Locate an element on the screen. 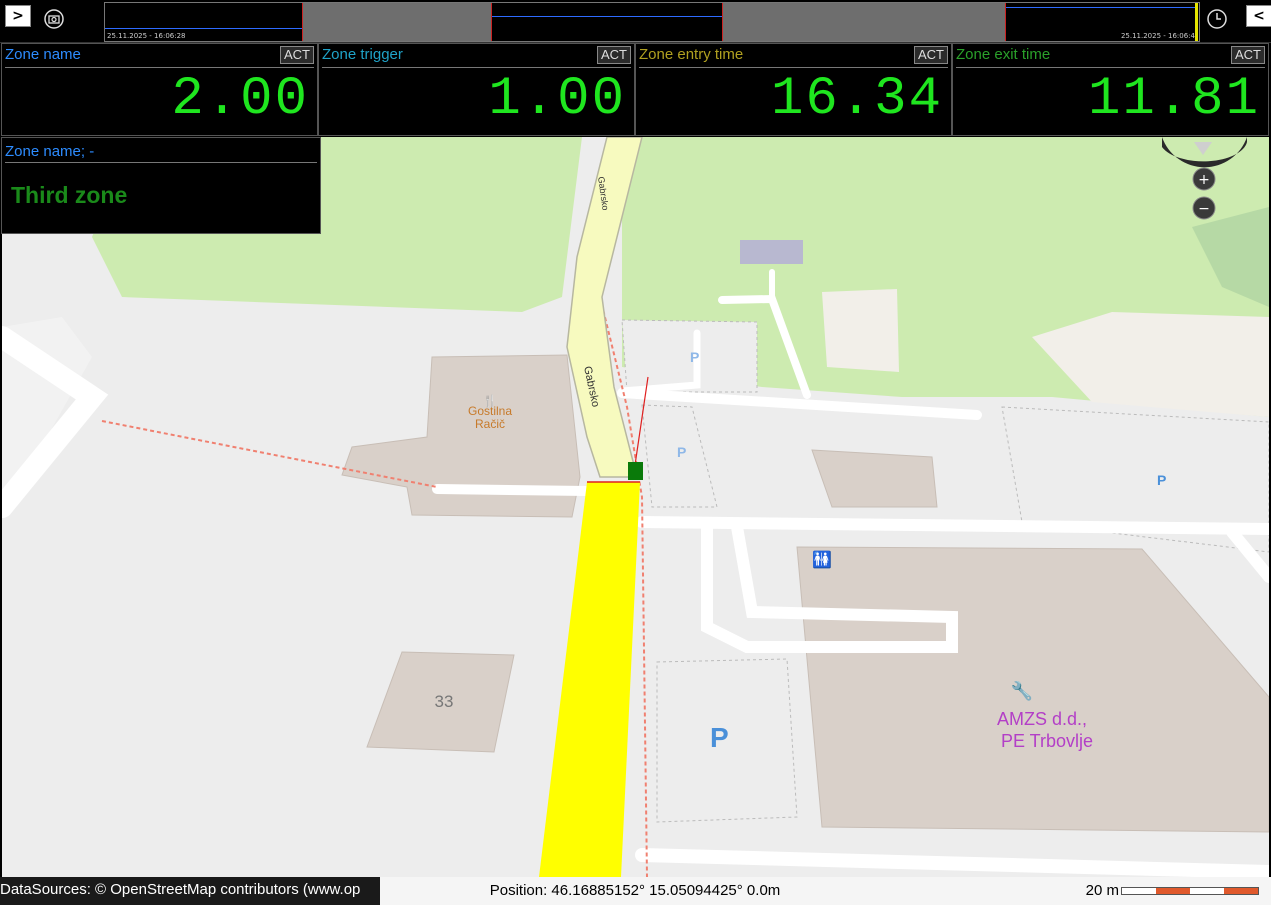 The width and height of the screenshot is (1271, 905). expand-right-button: < is located at coordinates (1258, 16).